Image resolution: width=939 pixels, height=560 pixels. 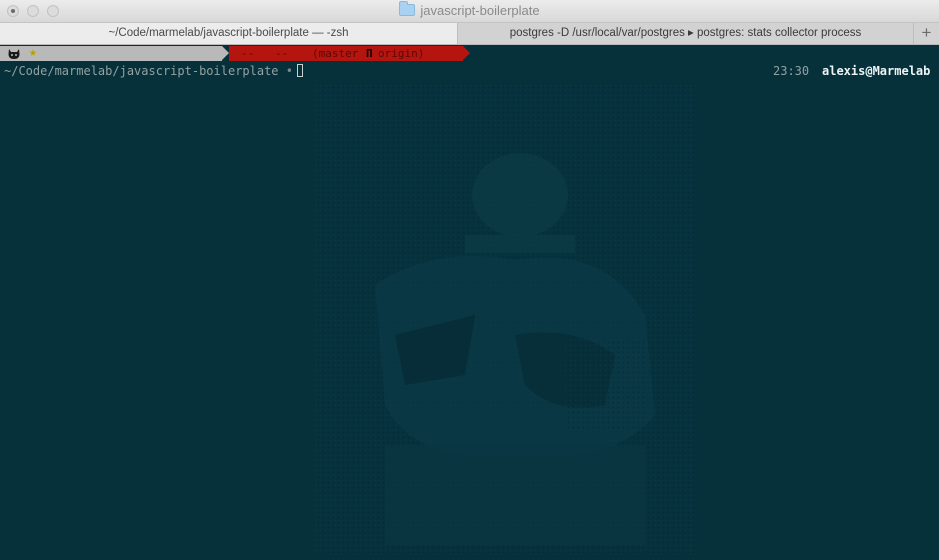 What do you see at coordinates (480, 10) in the screenshot?
I see `window-title-text: javascript-boilerplate` at bounding box center [480, 10].